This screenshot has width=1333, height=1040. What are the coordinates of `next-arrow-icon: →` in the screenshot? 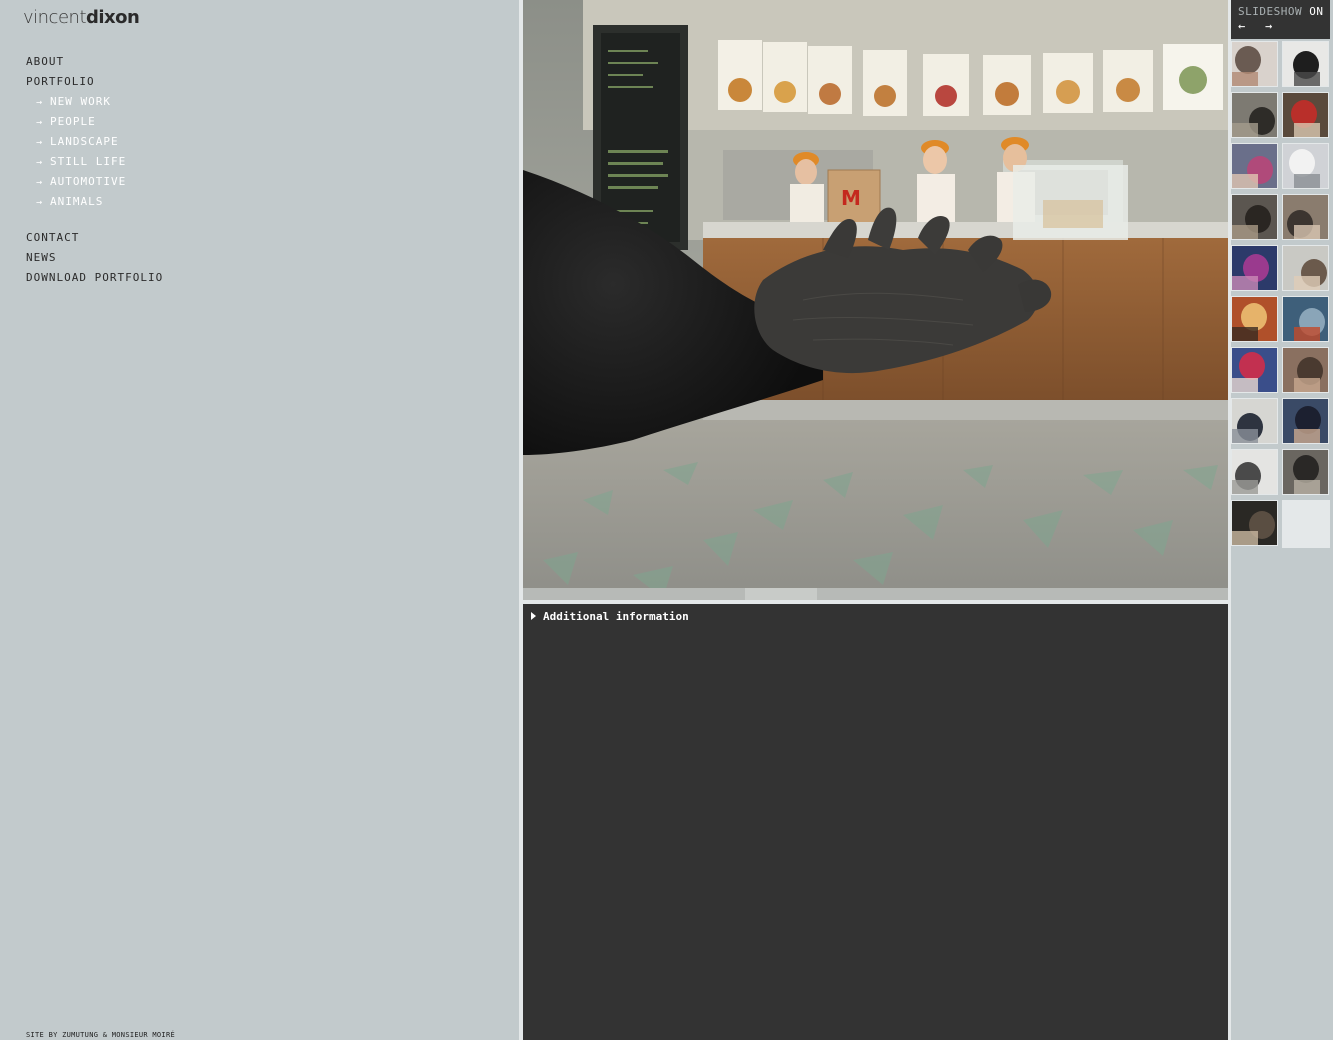 It's located at (1268, 26).